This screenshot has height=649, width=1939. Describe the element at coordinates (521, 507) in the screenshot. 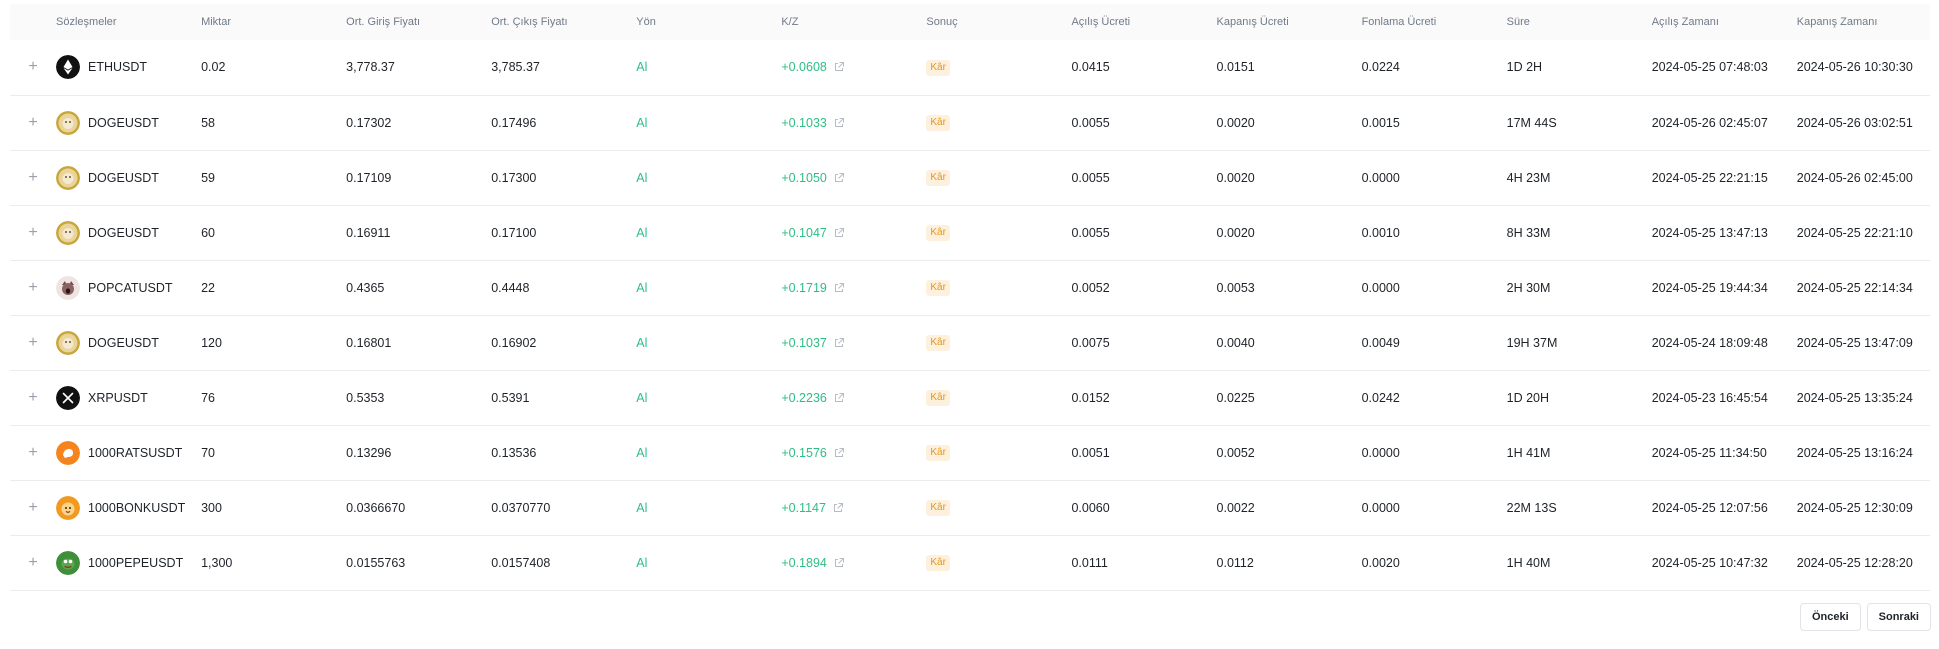

I see `avg-exit-cell: 0.0370770` at that location.